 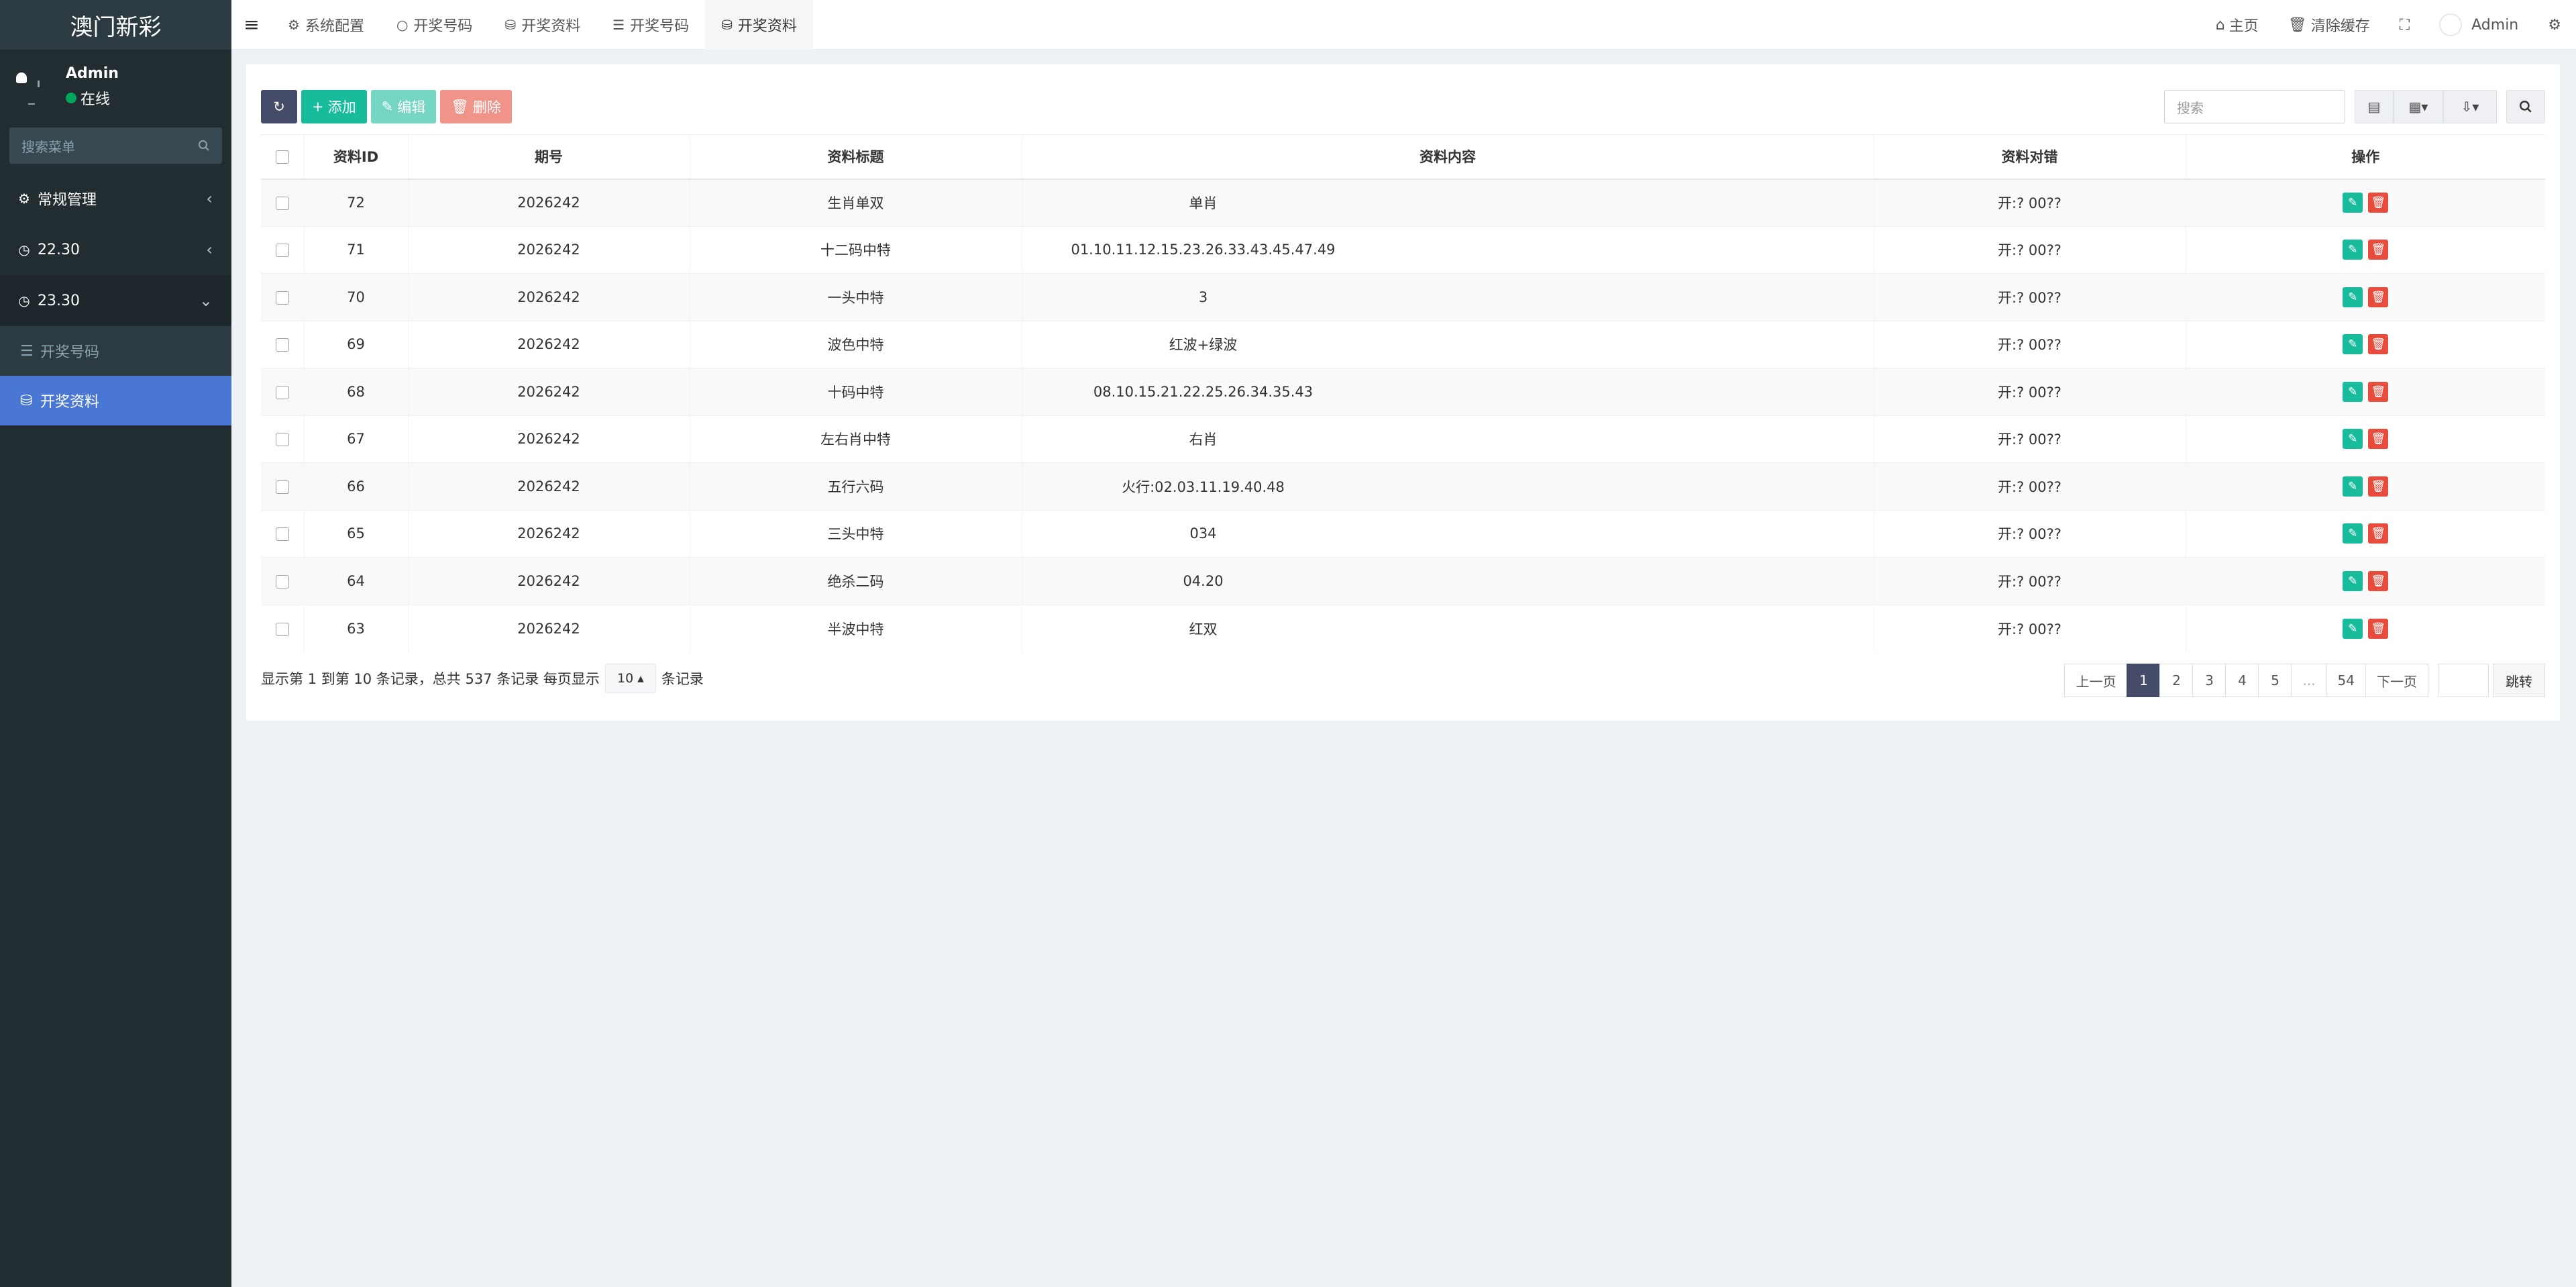 I want to click on page-size-select: 10 ▴, so click(x=630, y=678).